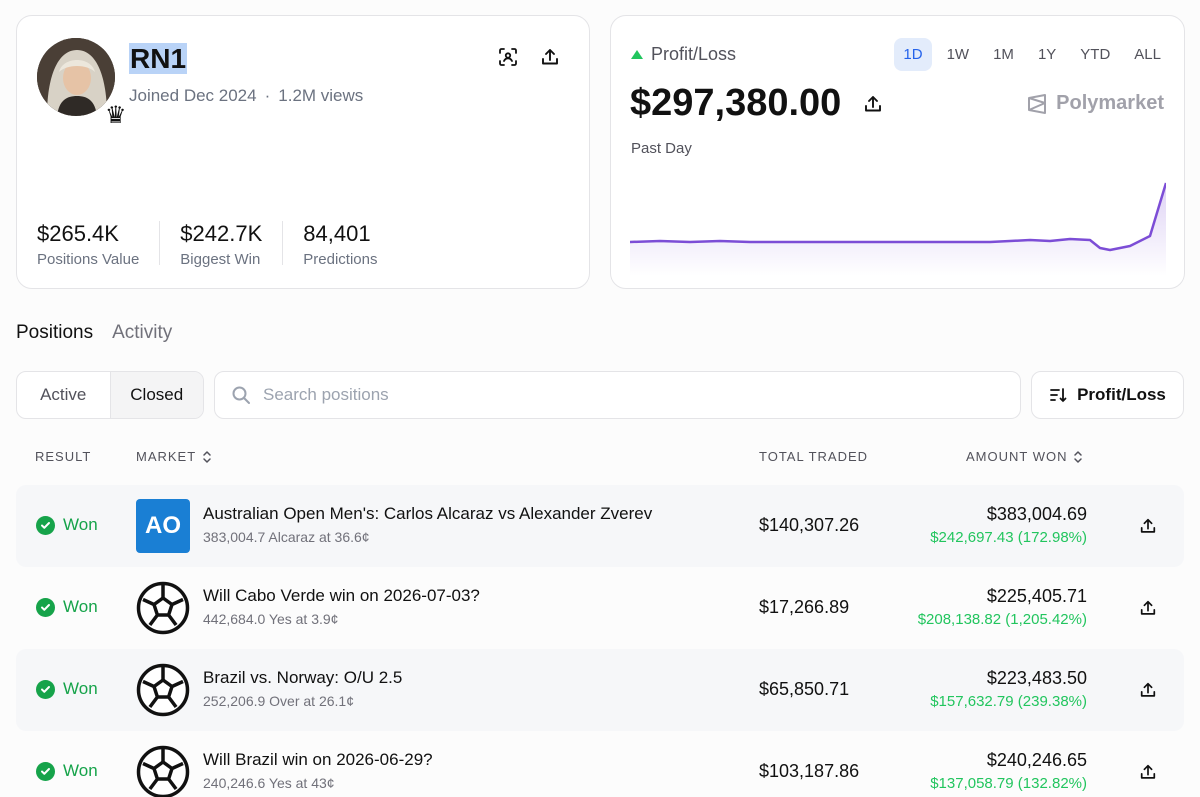  I want to click on tab-positions: Positions, so click(54, 333).